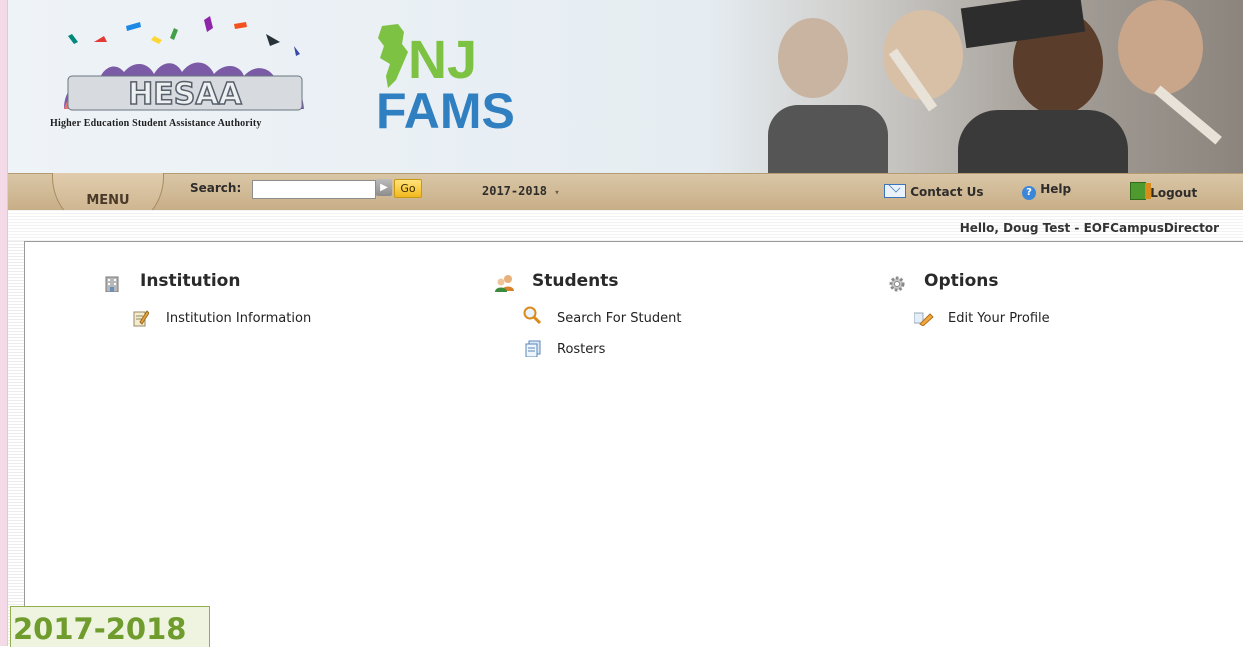  Describe the element at coordinates (1140, 191) in the screenshot. I see `exit-door-icon` at that location.